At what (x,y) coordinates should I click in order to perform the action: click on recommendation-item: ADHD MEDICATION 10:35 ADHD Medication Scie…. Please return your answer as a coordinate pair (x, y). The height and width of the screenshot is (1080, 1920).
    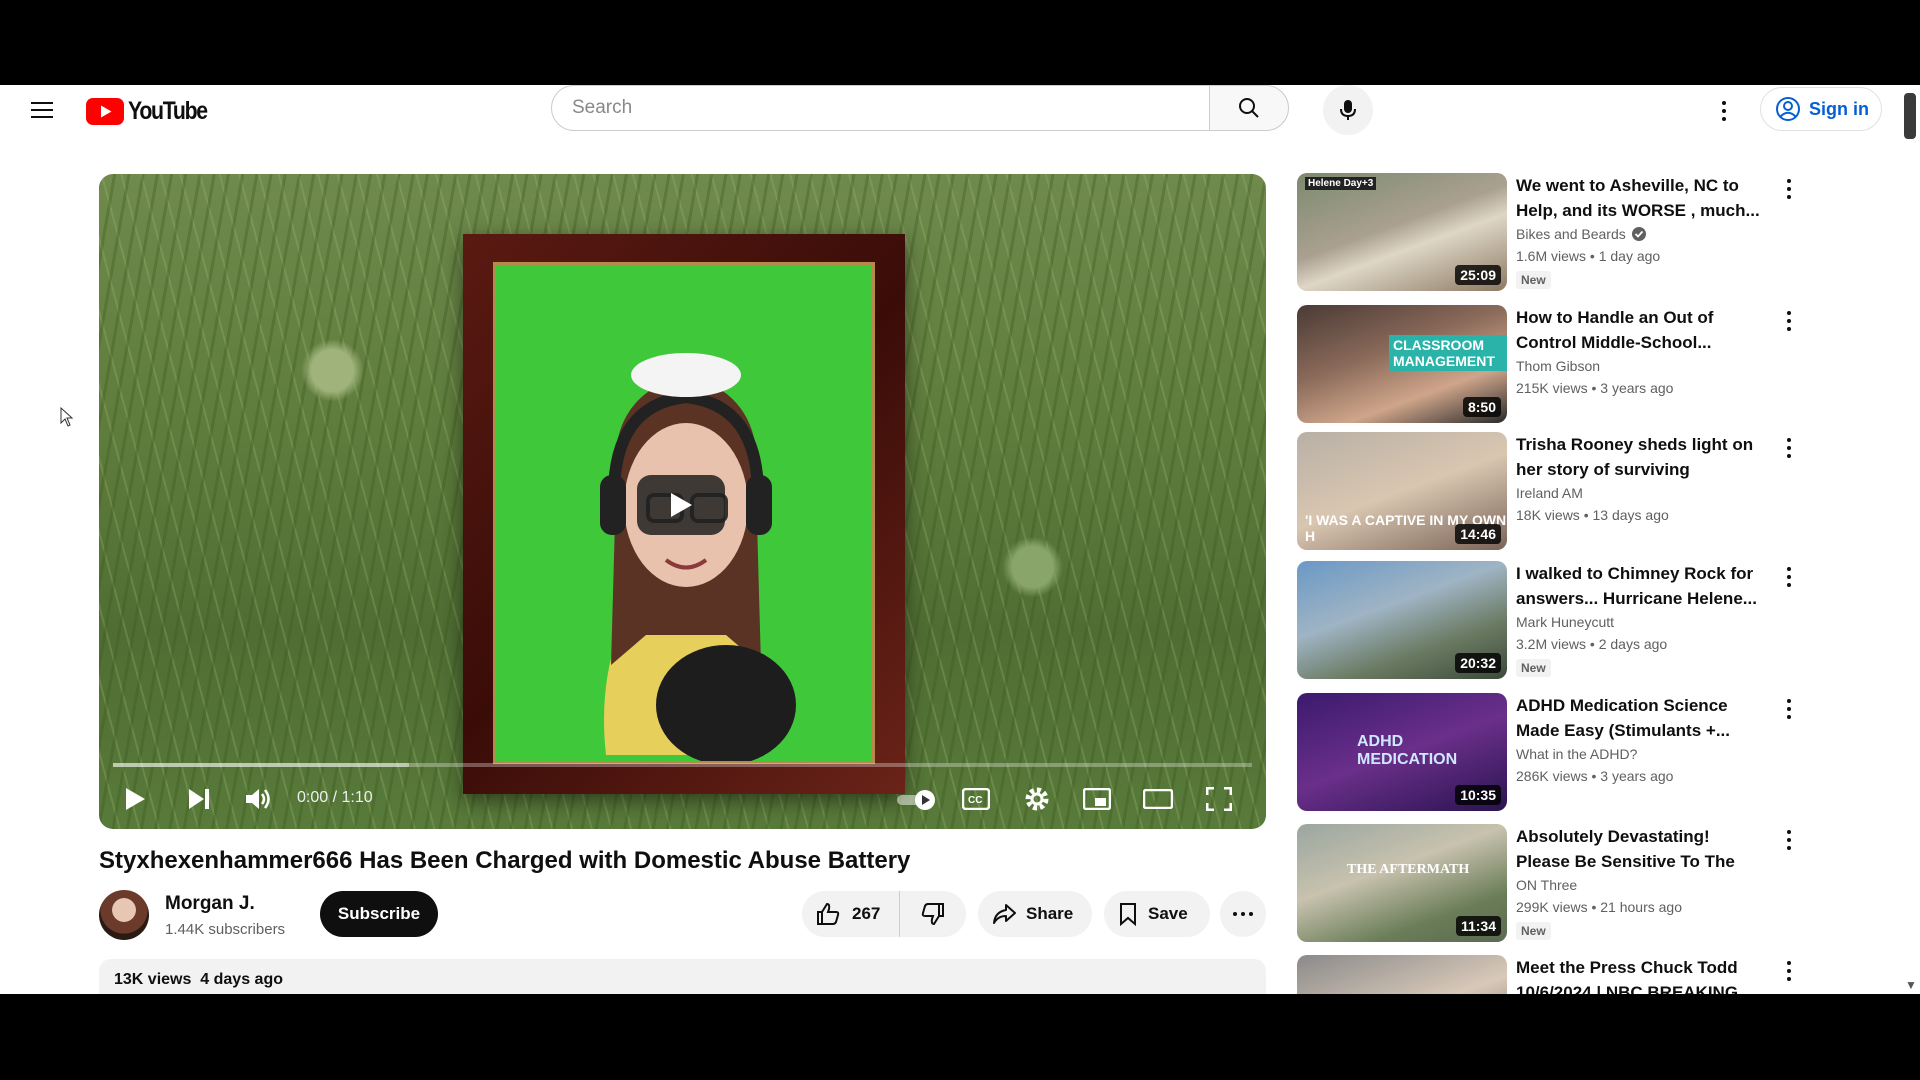
    Looking at the image, I should click on (1577, 752).